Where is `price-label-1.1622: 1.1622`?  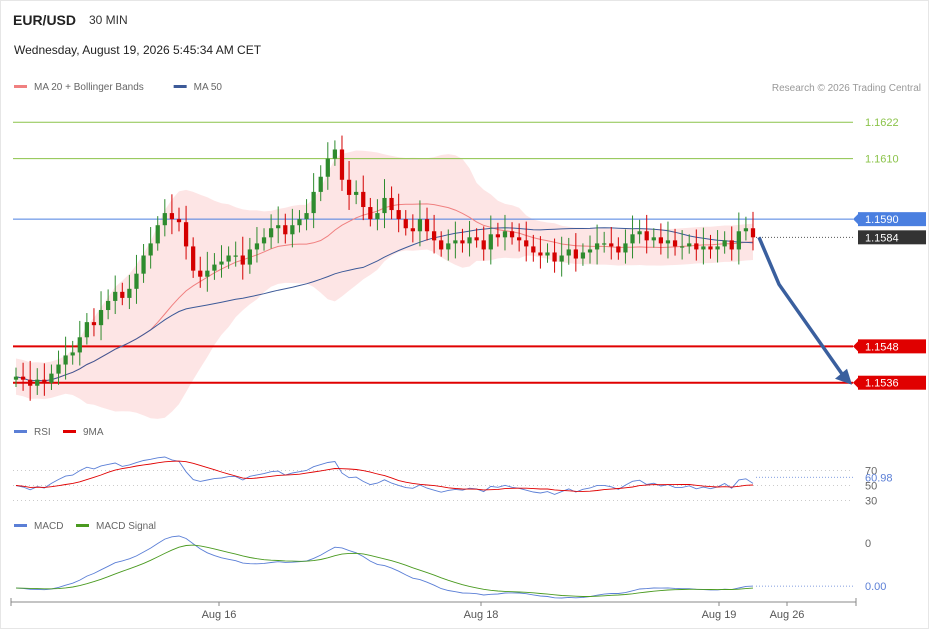
price-label-1.1622: 1.1622 is located at coordinates (882, 123).